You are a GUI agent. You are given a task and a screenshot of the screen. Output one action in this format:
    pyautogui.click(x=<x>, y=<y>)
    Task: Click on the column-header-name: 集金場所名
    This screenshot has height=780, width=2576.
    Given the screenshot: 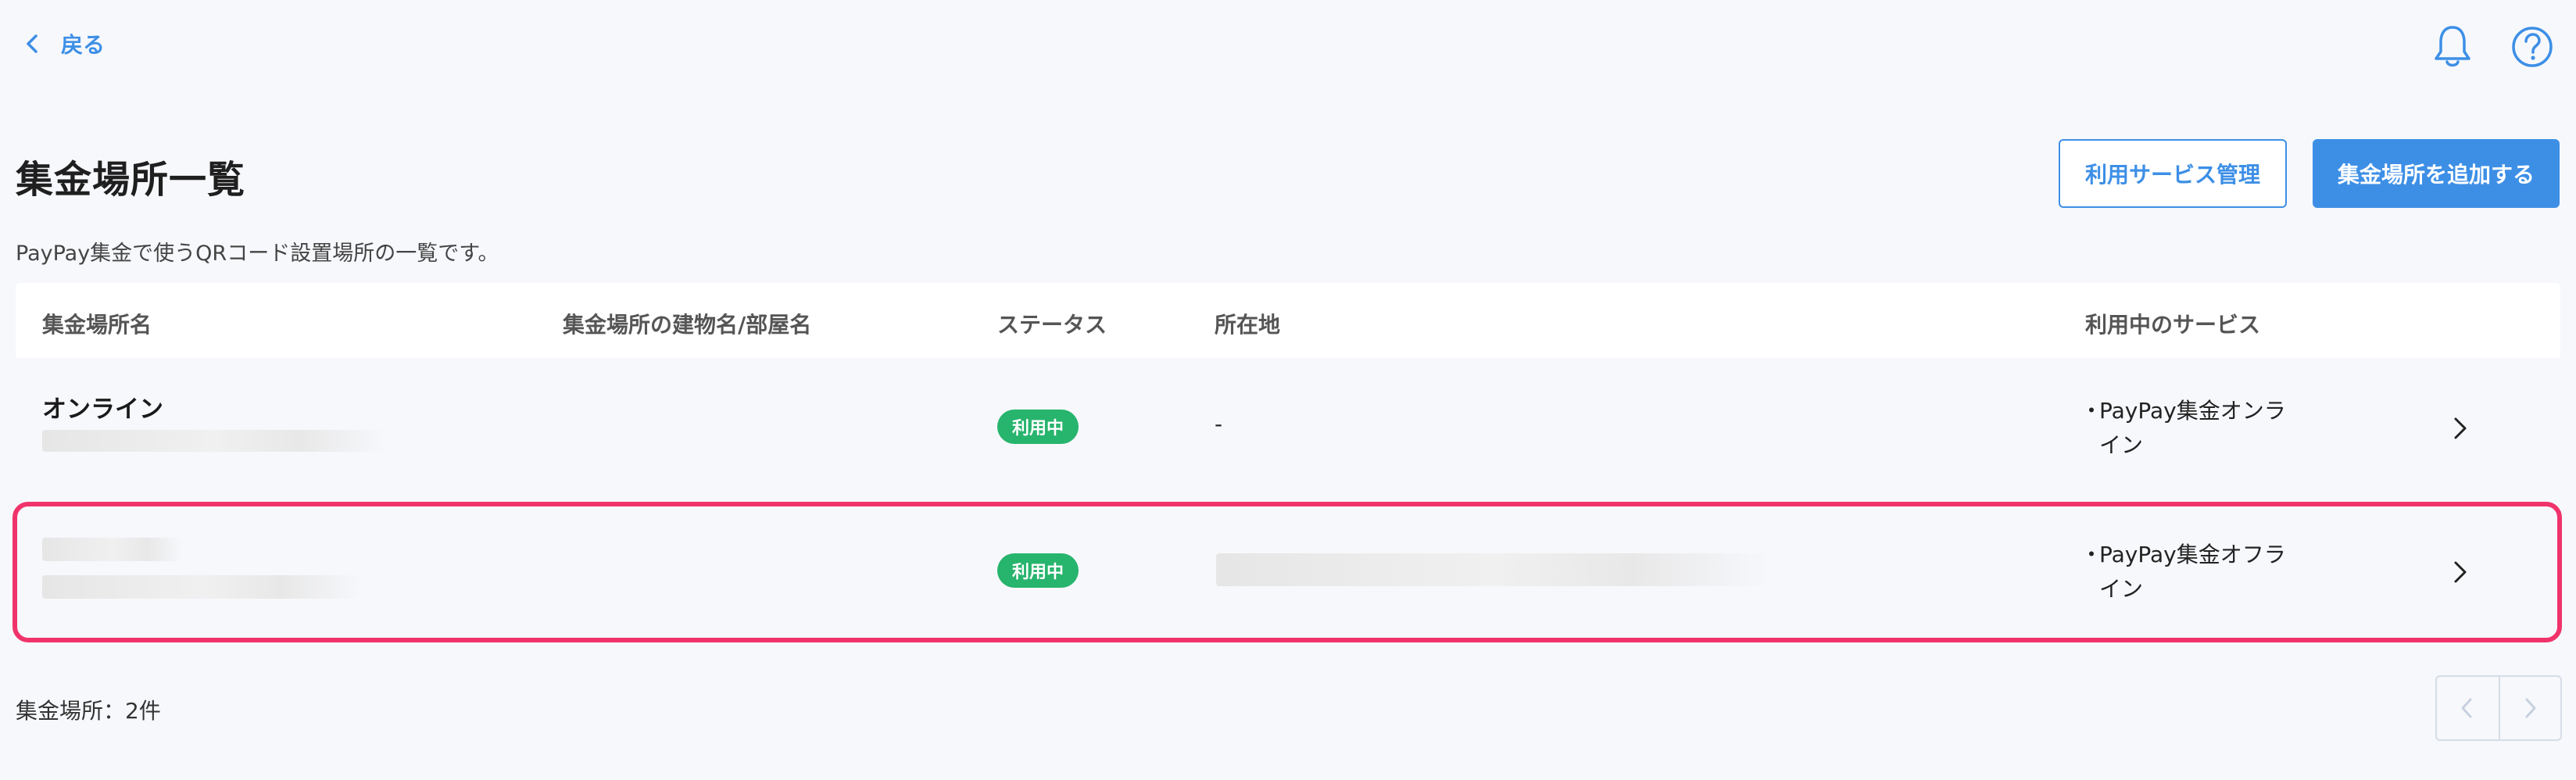 What is the action you would take?
    pyautogui.click(x=97, y=325)
    